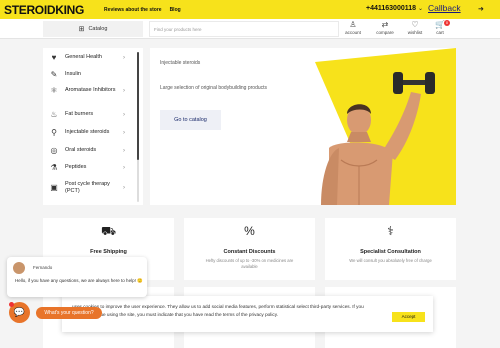 Image resolution: width=500 pixels, height=348 pixels. Describe the element at coordinates (83, 57) in the screenshot. I see `sidebar-item-label: General Health` at that location.